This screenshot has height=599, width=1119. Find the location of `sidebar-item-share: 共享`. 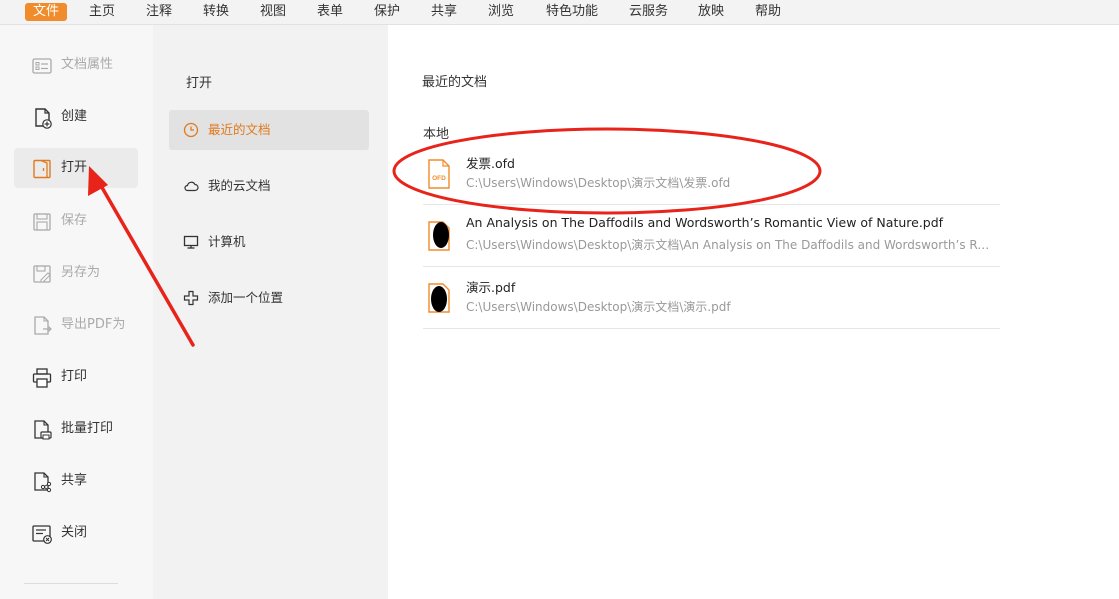

sidebar-item-share: 共享 is located at coordinates (76, 481).